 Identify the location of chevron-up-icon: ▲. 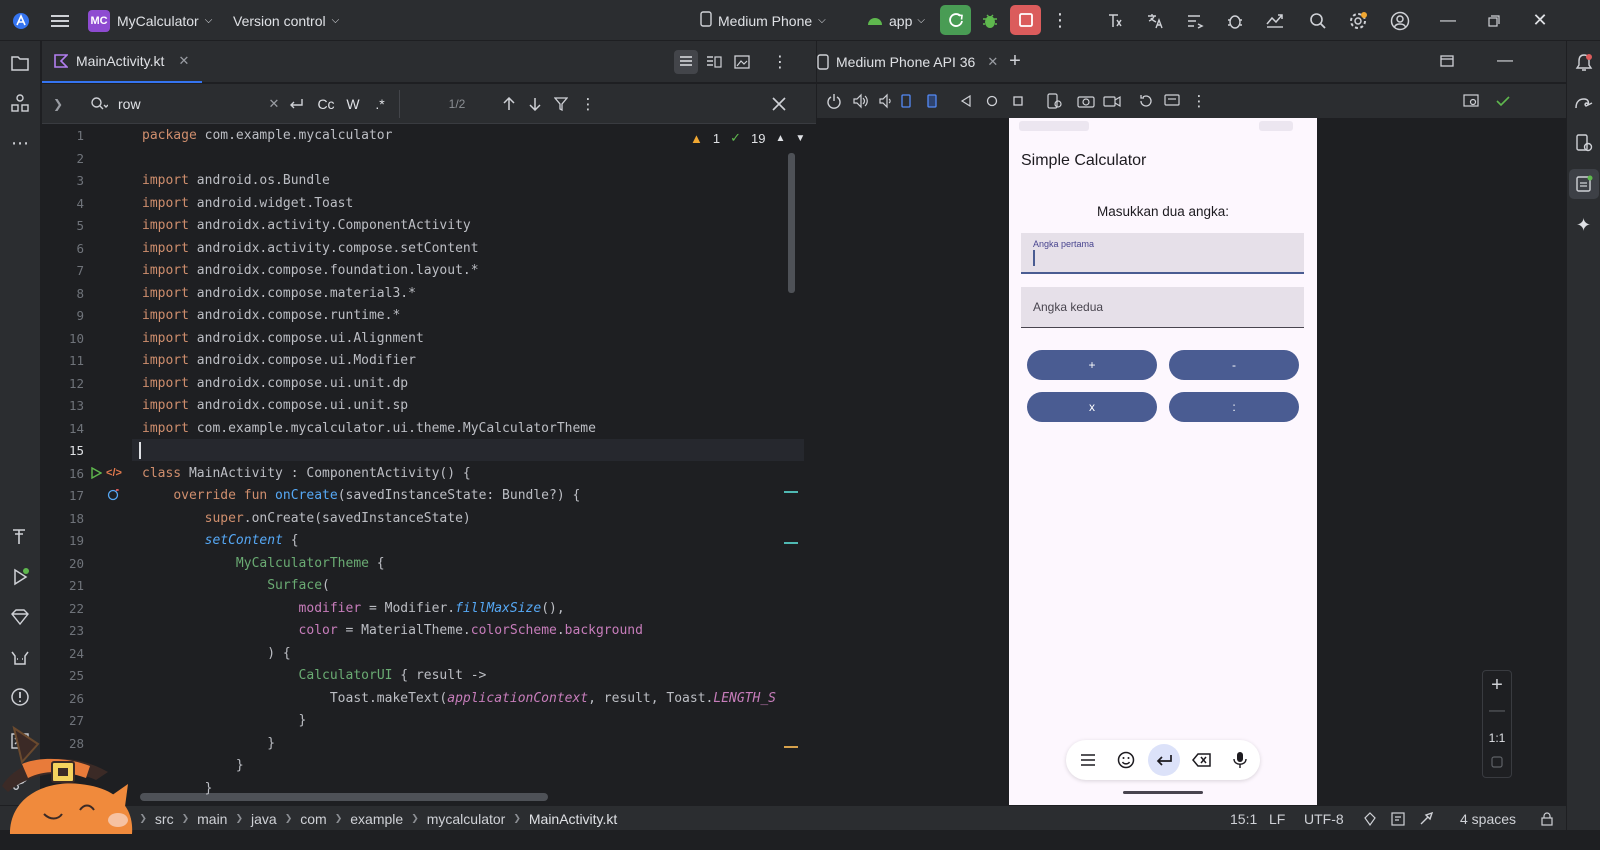
(780, 138).